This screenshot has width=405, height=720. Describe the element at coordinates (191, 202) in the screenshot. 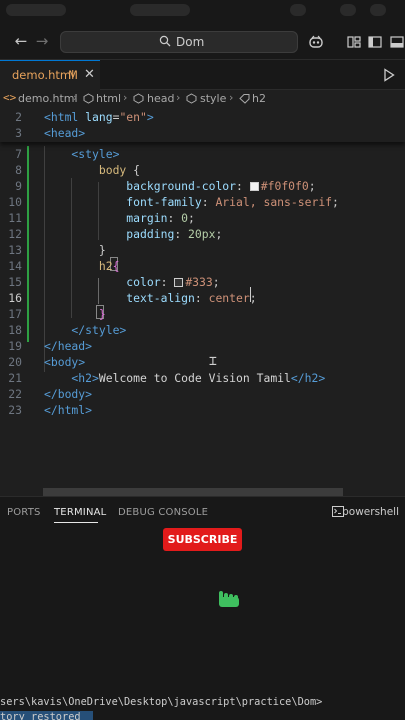

I see `code-text: font-family: Arial, sans-serif;` at that location.